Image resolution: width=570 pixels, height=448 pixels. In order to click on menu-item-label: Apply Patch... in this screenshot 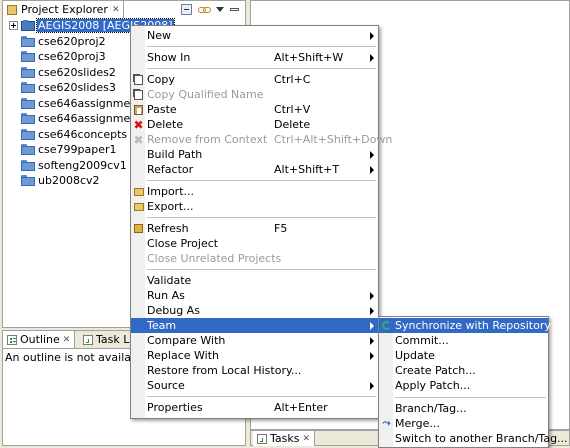, I will do `click(433, 385)`.